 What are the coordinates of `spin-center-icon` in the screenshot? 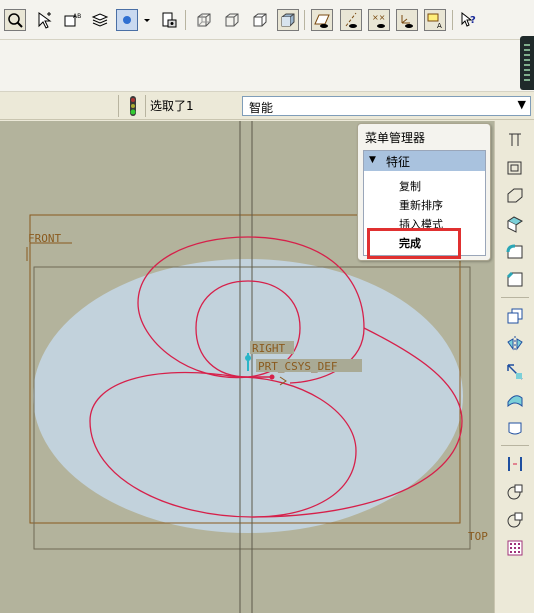 It's located at (127, 20).